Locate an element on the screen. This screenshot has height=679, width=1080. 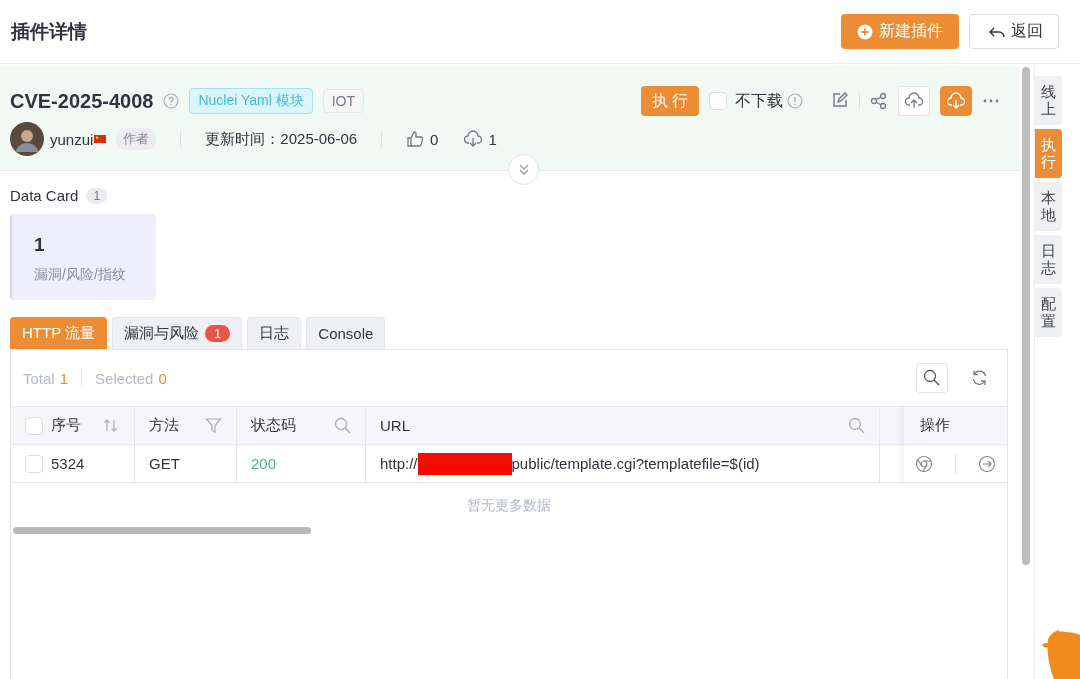
selected-count: 0 is located at coordinates (162, 378).